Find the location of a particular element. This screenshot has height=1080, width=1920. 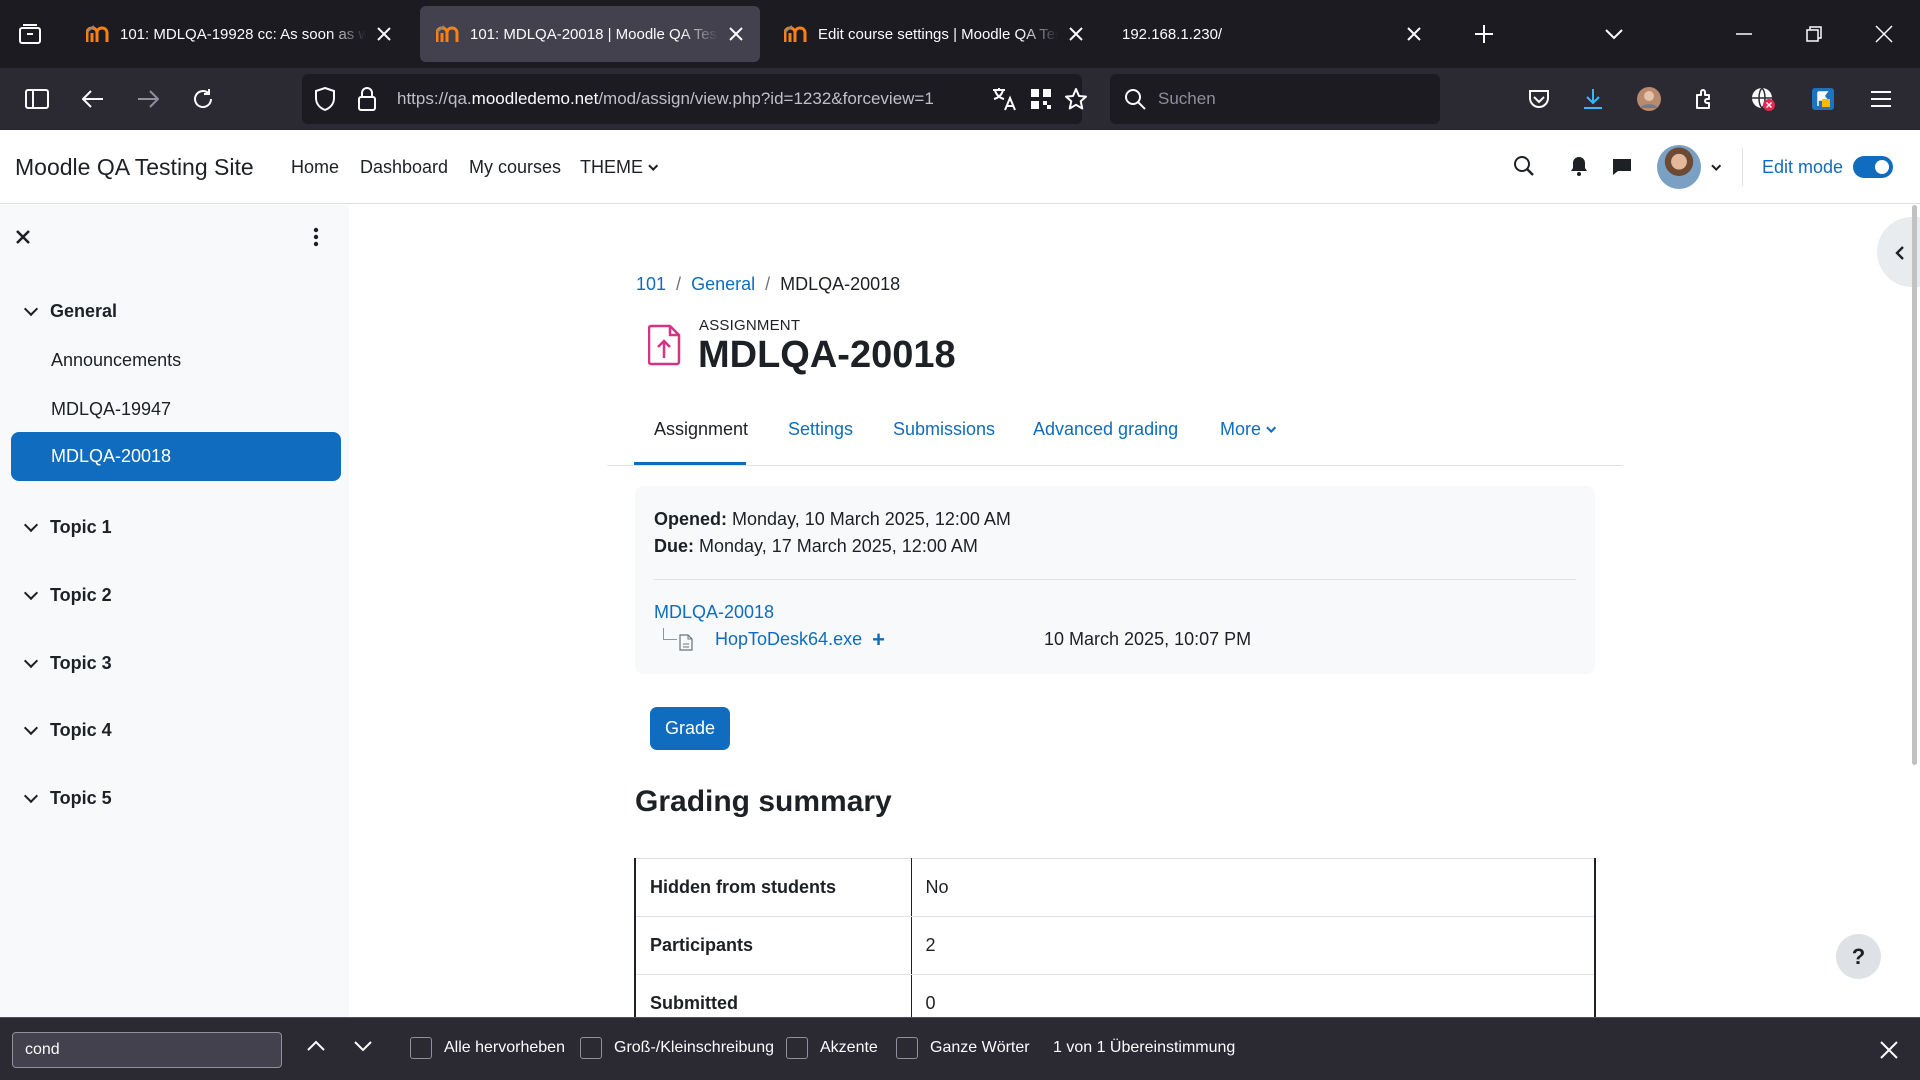

section-general: General is located at coordinates (69, 311).